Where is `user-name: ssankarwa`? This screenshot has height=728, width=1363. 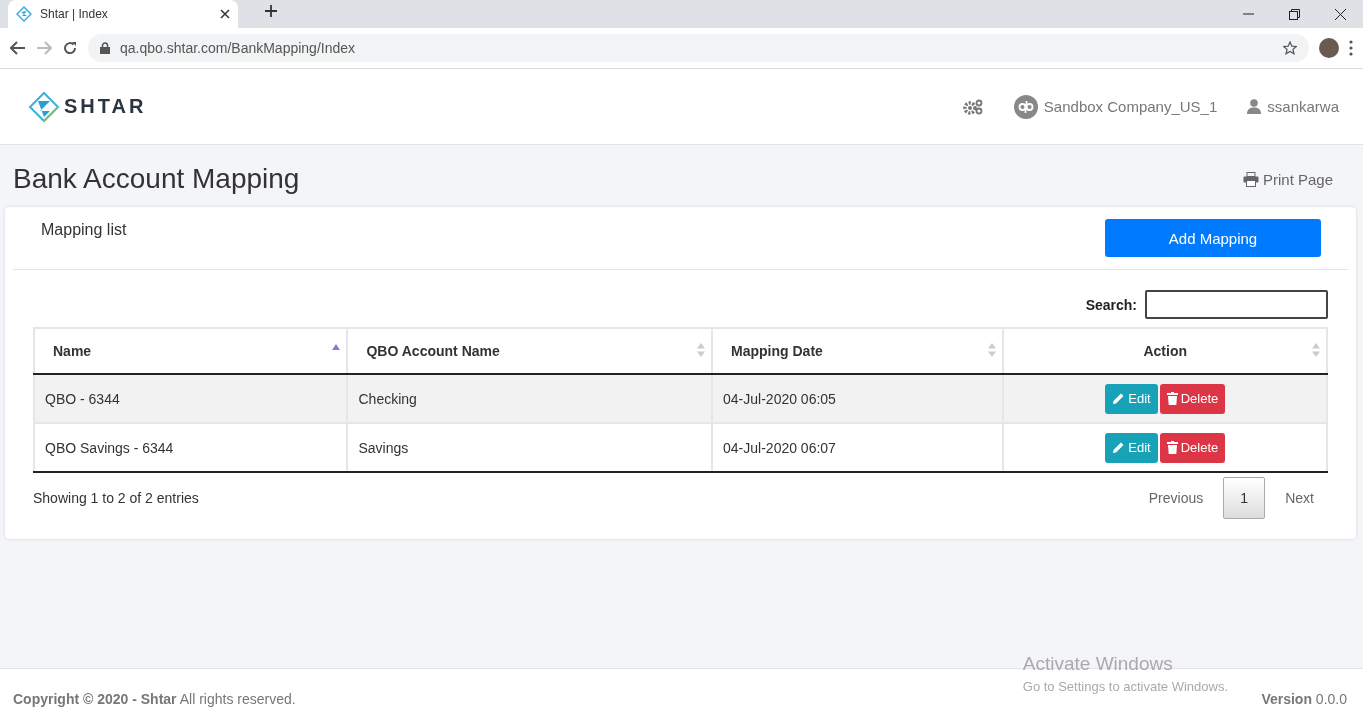 user-name: ssankarwa is located at coordinates (1303, 106).